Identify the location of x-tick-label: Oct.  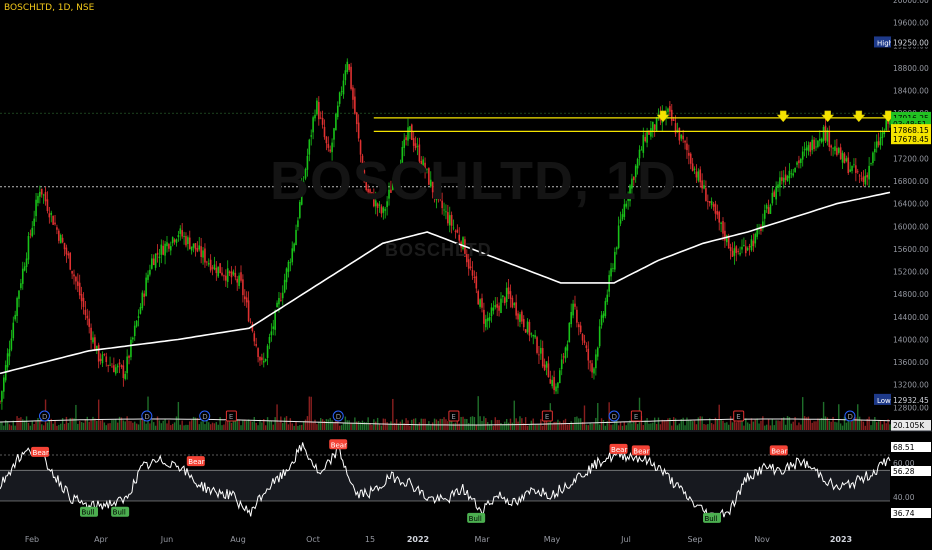
(313, 539).